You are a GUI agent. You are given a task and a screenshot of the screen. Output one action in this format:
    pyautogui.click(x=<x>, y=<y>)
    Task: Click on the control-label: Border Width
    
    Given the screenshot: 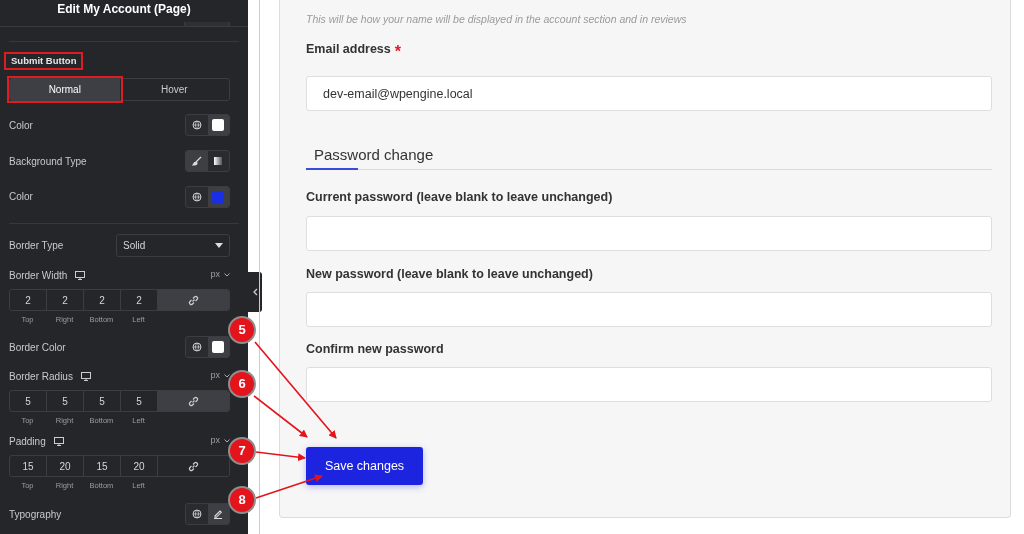 What is the action you would take?
    pyautogui.click(x=38, y=275)
    